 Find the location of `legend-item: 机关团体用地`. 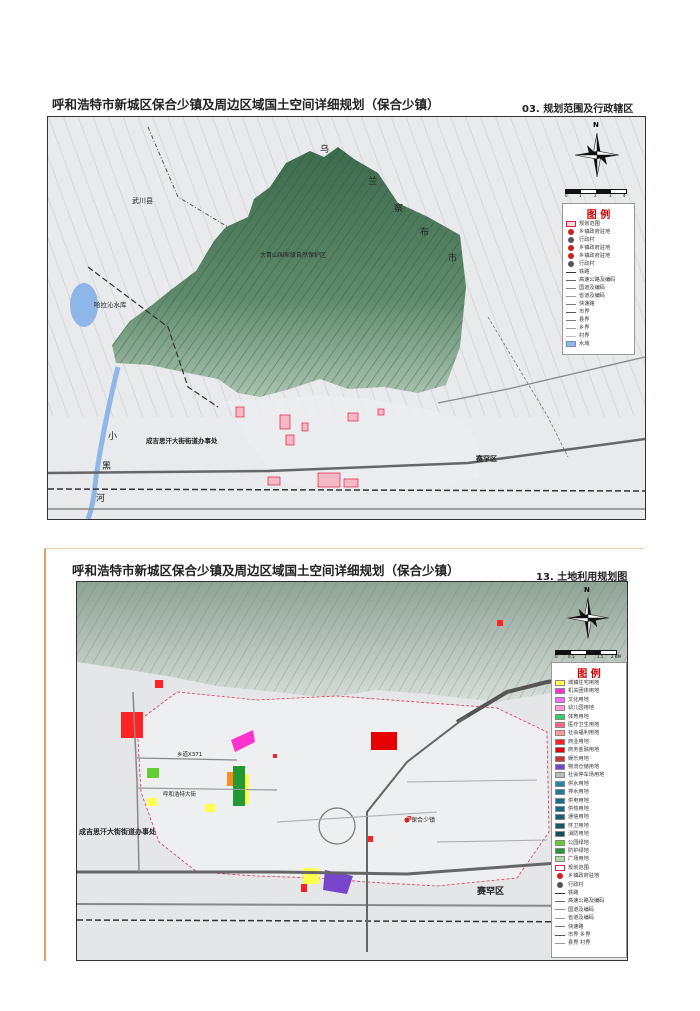

legend-item: 机关团体用地 is located at coordinates (589, 691).